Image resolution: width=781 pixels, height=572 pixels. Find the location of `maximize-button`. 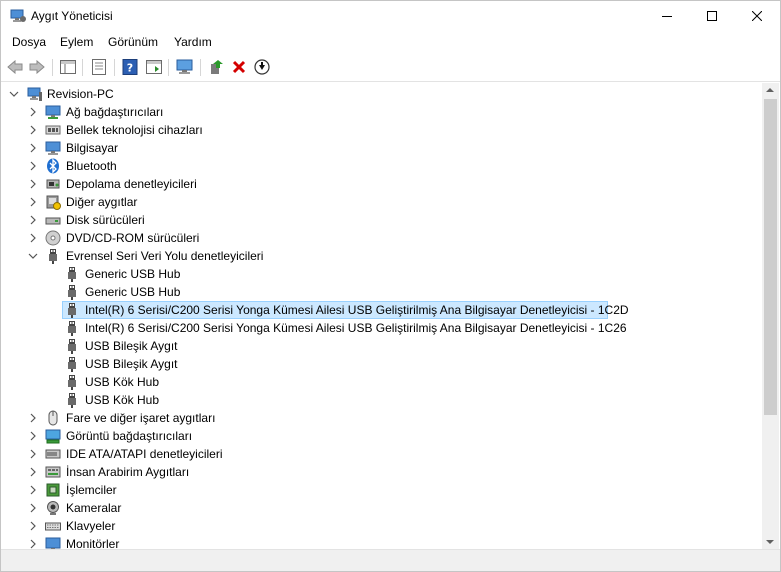

maximize-button is located at coordinates (711, 16).